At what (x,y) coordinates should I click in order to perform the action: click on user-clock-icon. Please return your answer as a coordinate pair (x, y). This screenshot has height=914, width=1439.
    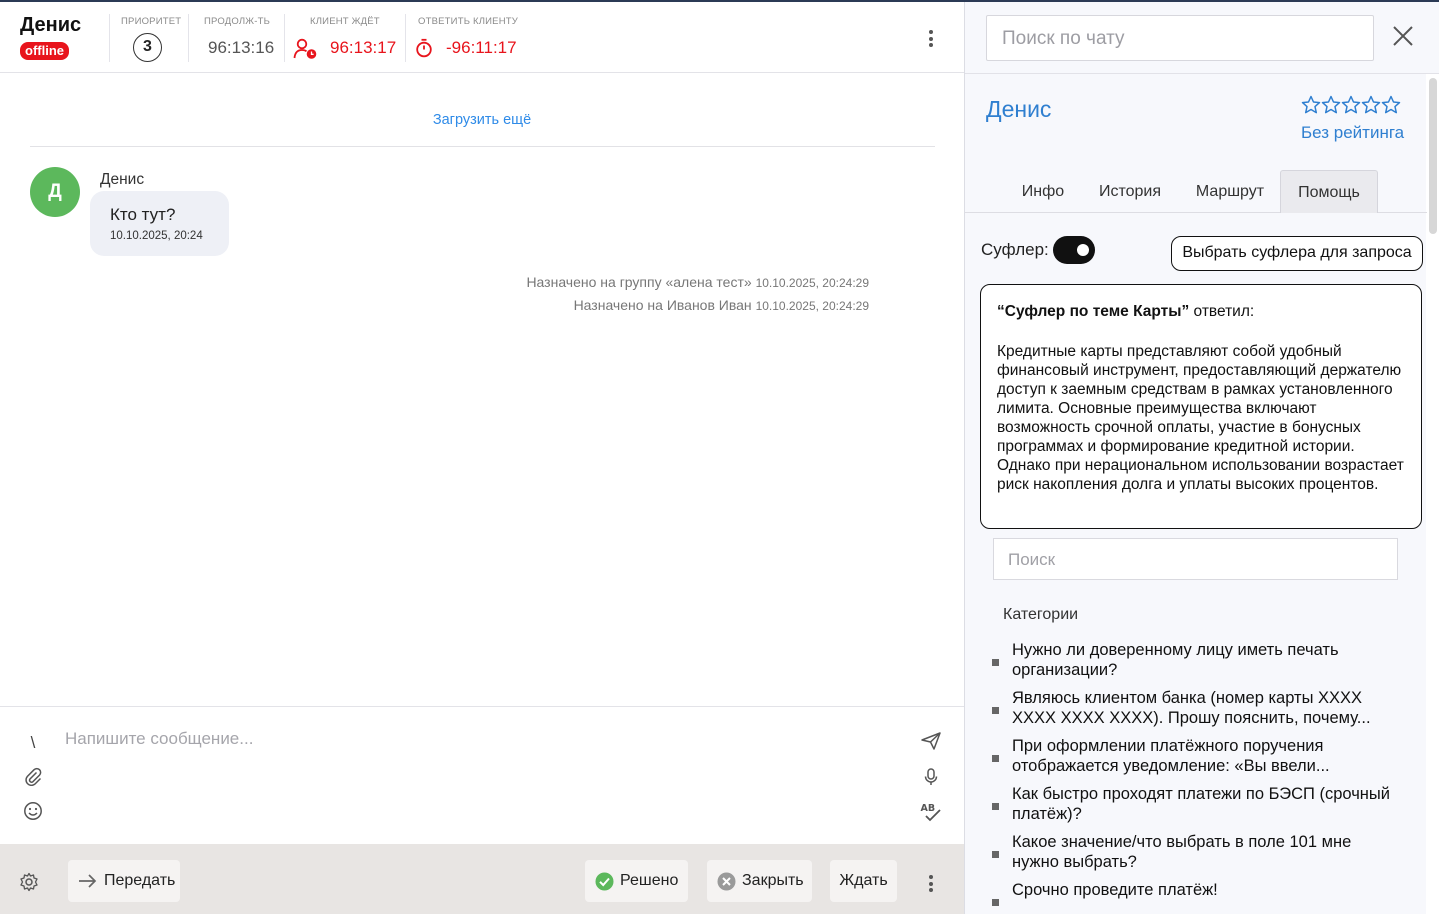
    Looking at the image, I should click on (306, 51).